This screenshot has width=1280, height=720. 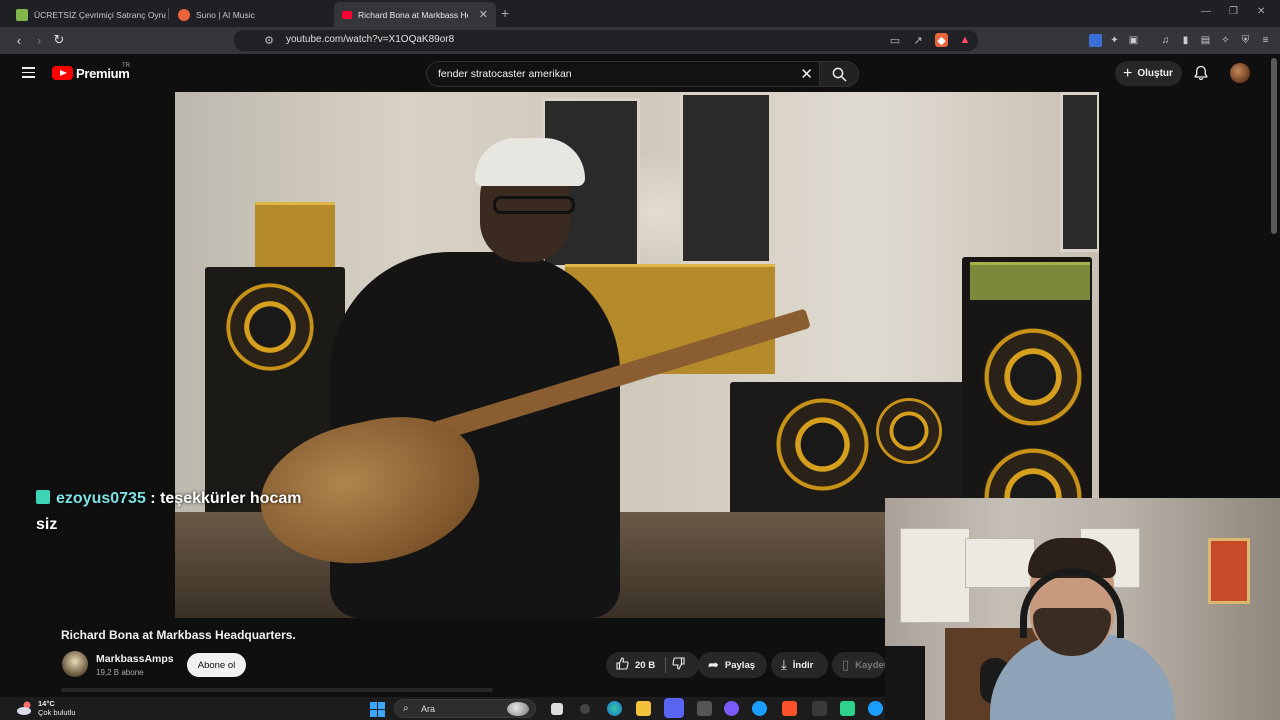 I want to click on brave-rewards-icon: ▲, so click(x=965, y=40).